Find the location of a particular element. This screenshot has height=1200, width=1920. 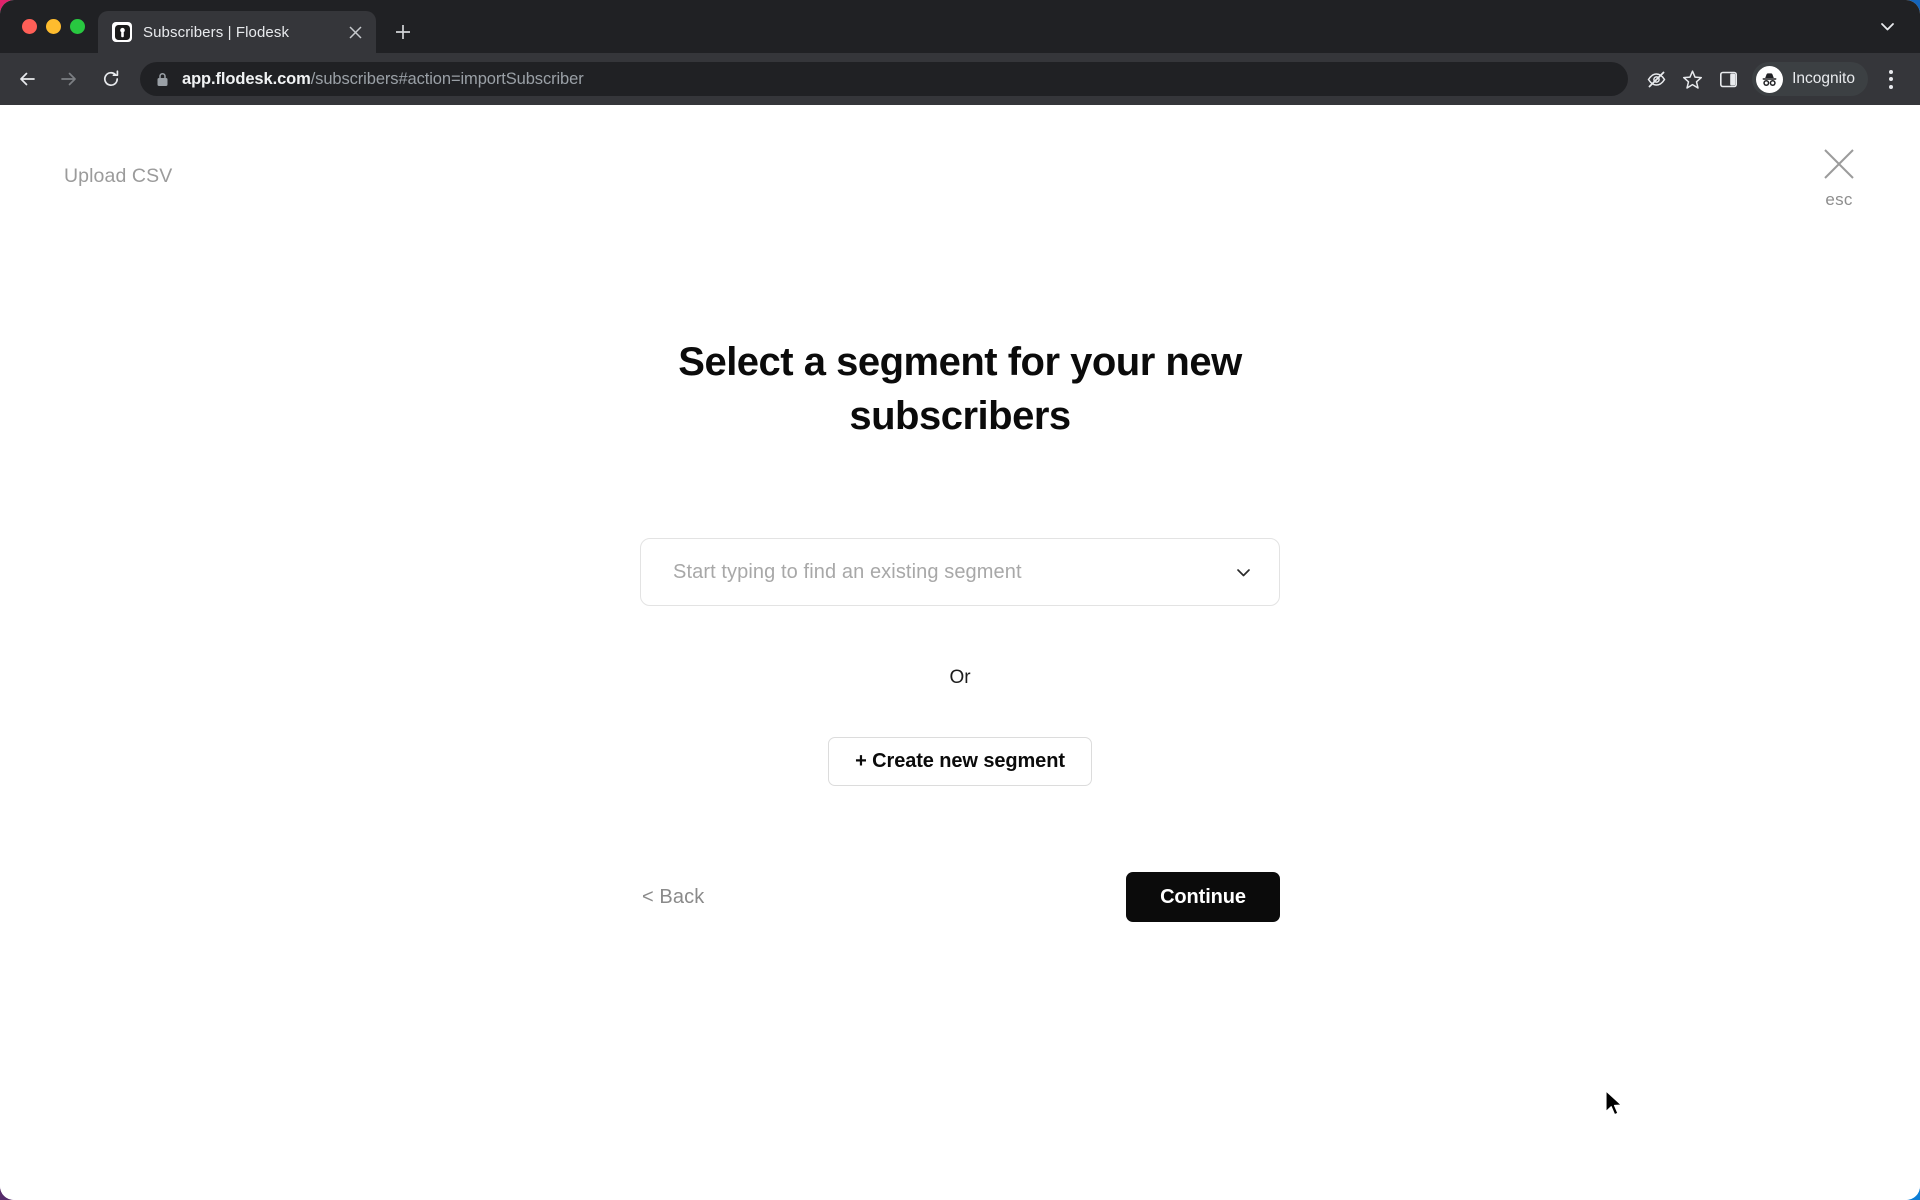

browser-tab: Subscribers | Flodesk is located at coordinates (237, 32).